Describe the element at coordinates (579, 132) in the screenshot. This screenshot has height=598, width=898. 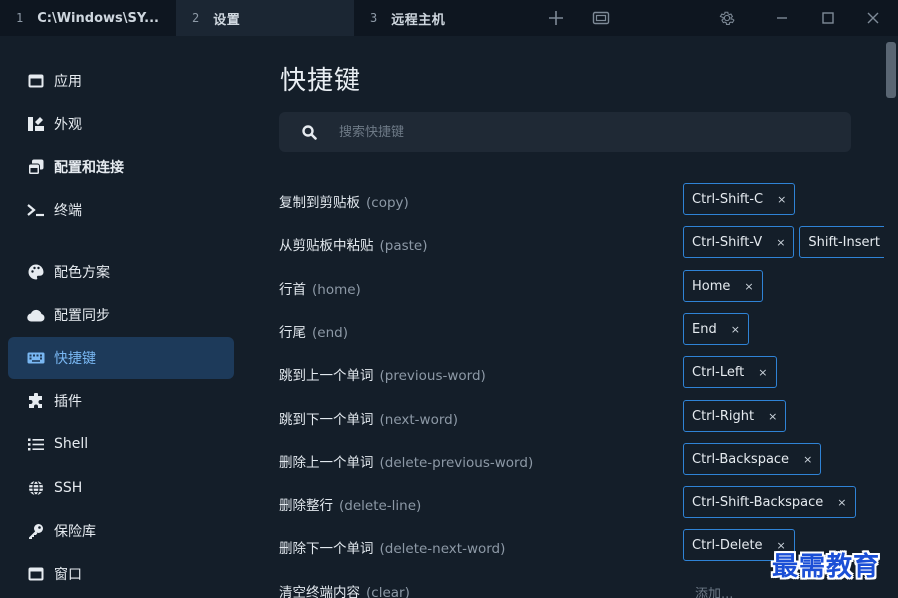
I see `search-input` at that location.